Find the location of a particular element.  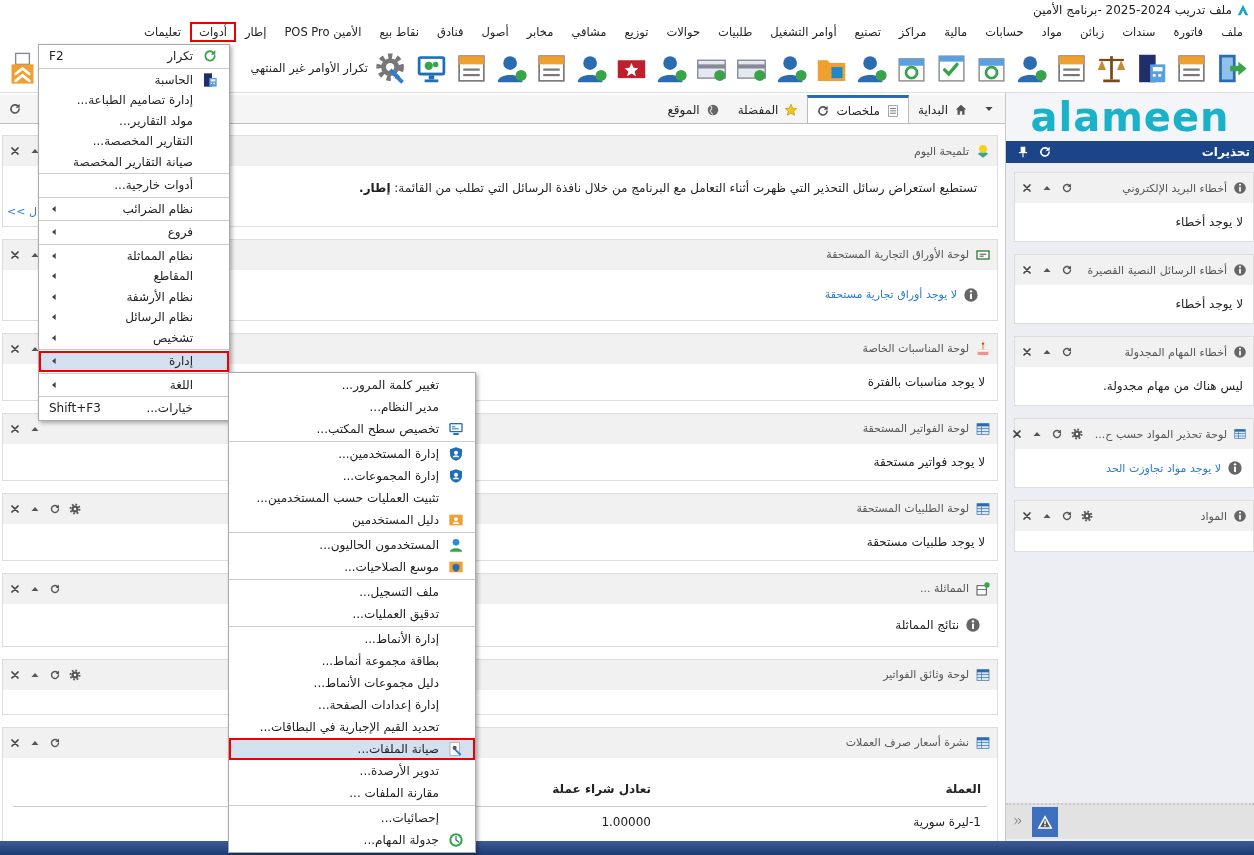

shortcut-label: F2 is located at coordinates (56, 56).